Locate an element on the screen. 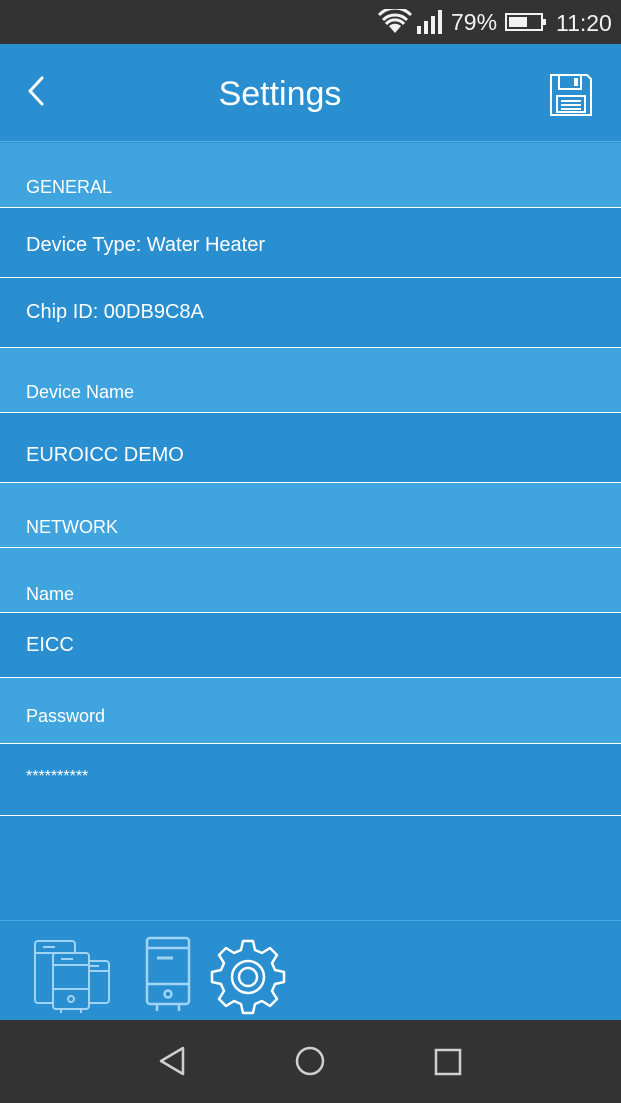 This screenshot has height=1103, width=621. water-heater-icon is located at coordinates (168, 975).